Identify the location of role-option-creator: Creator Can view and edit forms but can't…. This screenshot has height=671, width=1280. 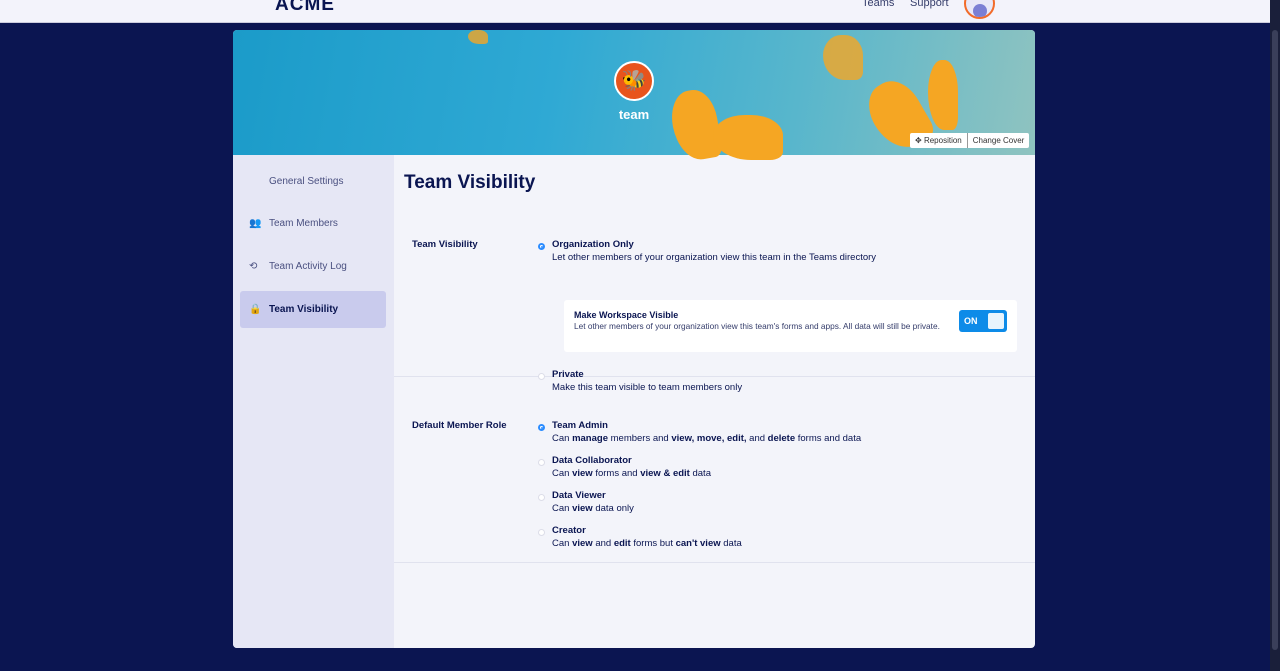
(640, 538).